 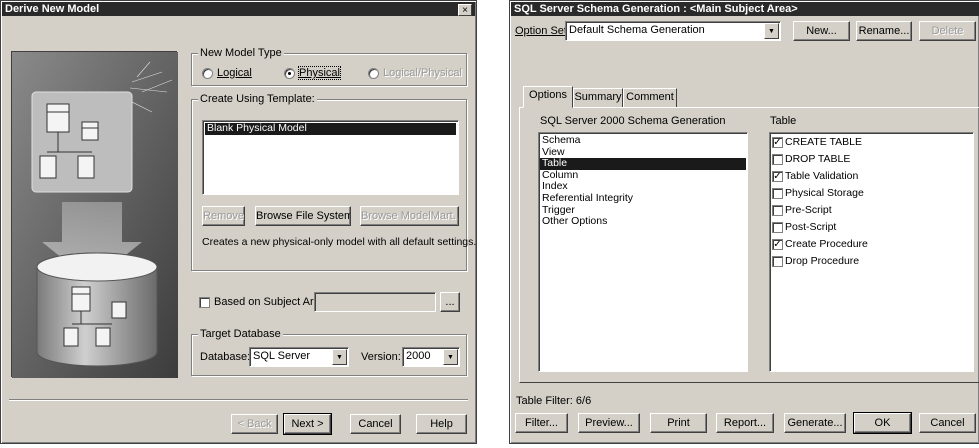 I want to click on option-set-chevron-down-icon: ▼, so click(x=771, y=31).